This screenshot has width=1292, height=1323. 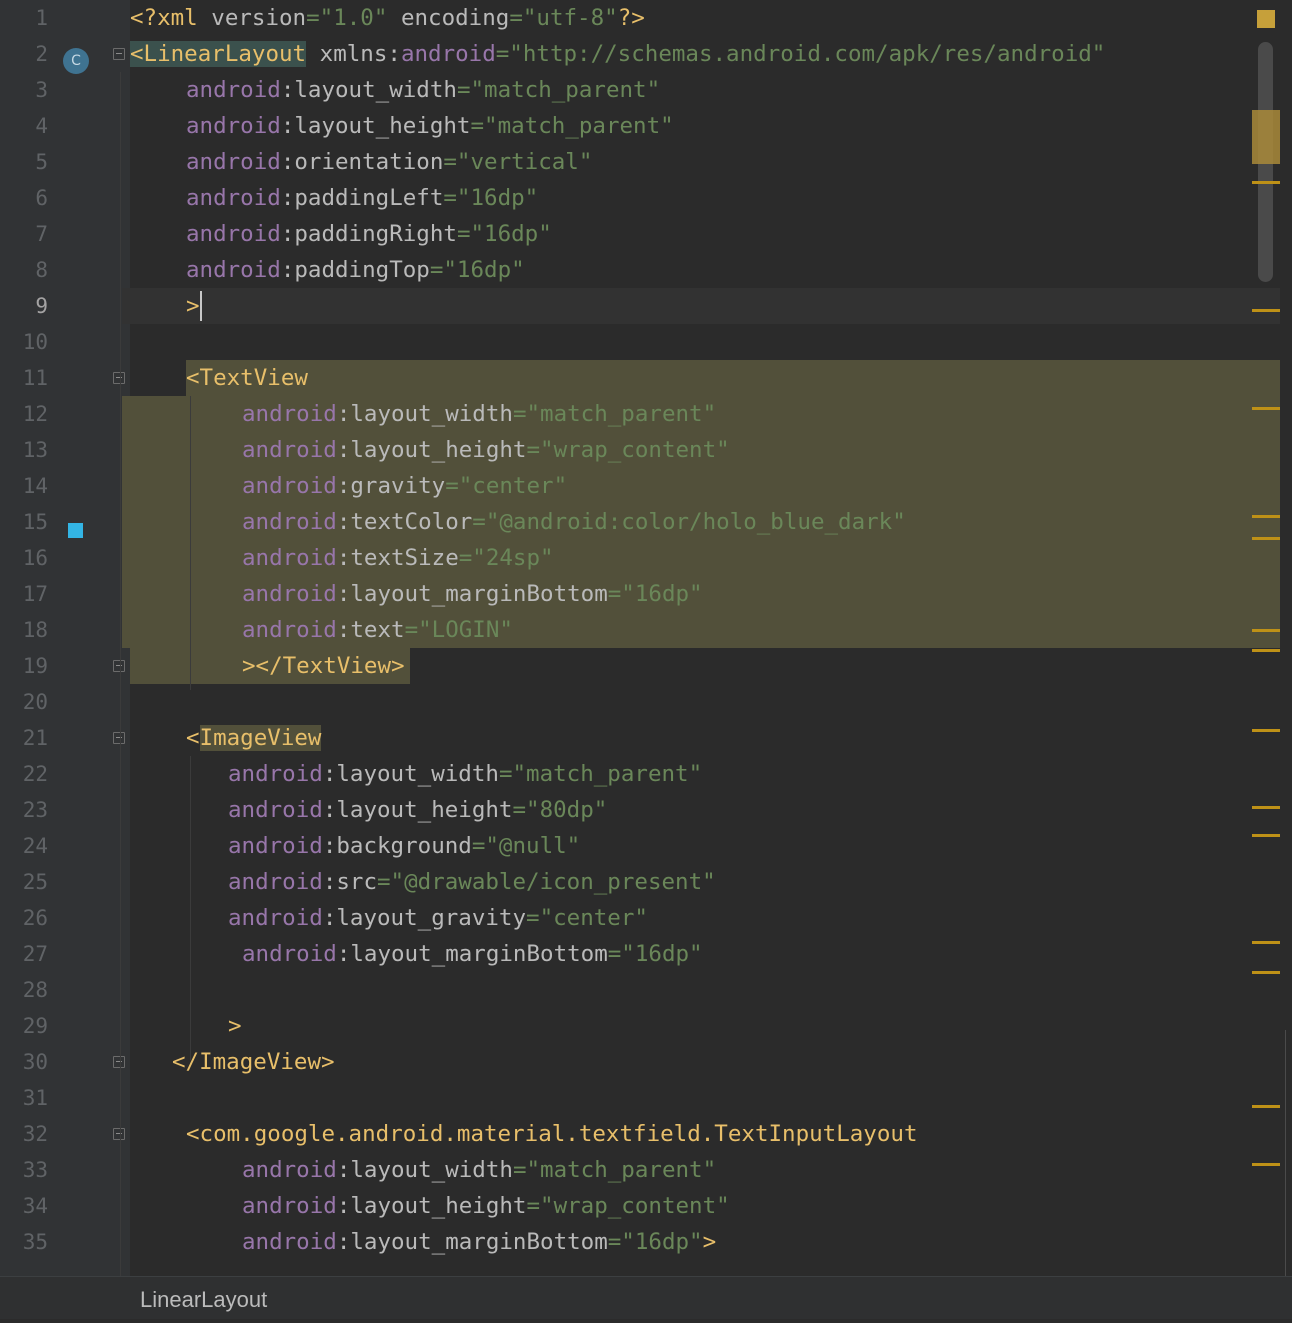 I want to click on code-line: <TextView, so click(x=701, y=378).